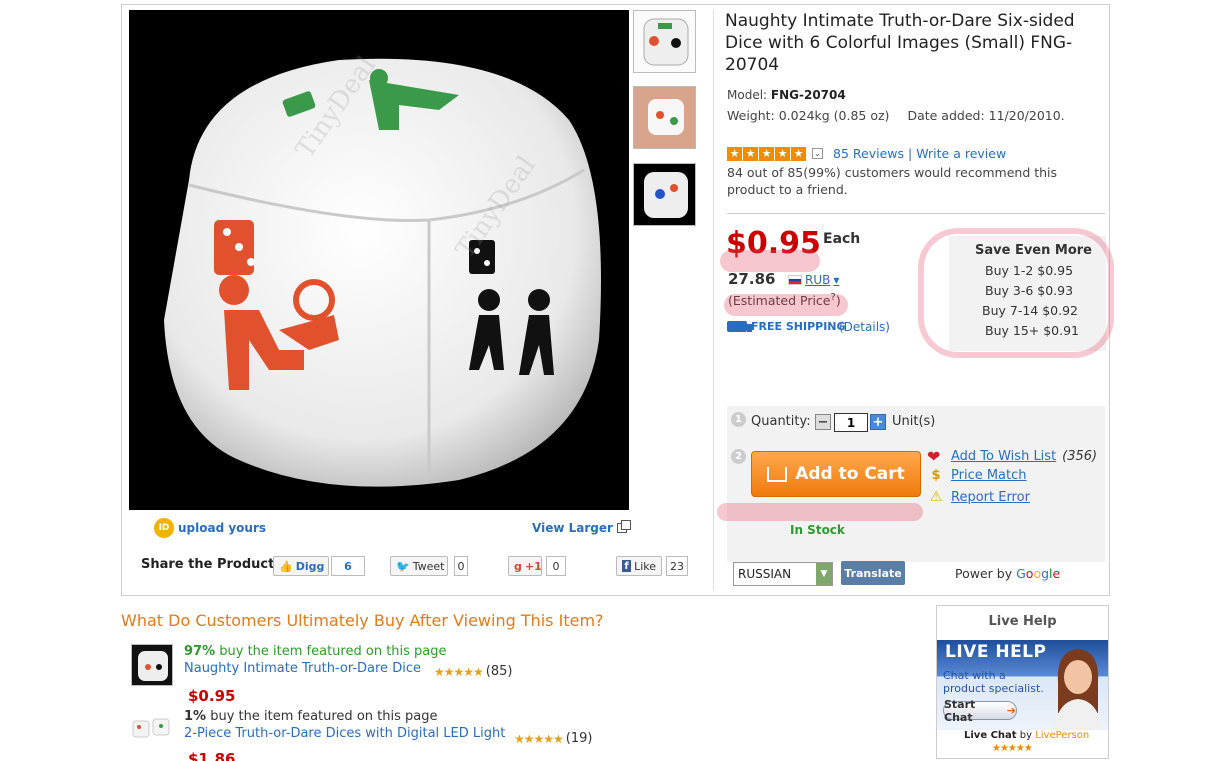  What do you see at coordinates (817, 530) in the screenshot?
I see `stock-status: In Stock` at bounding box center [817, 530].